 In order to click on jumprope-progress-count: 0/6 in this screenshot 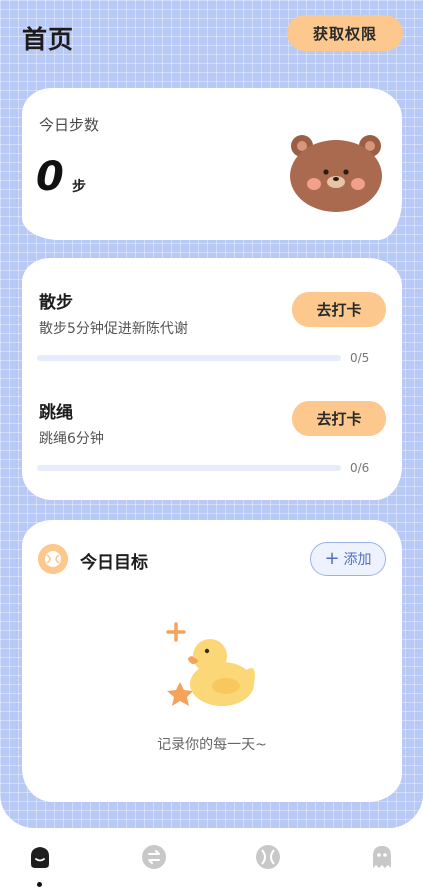, I will do `click(360, 468)`.